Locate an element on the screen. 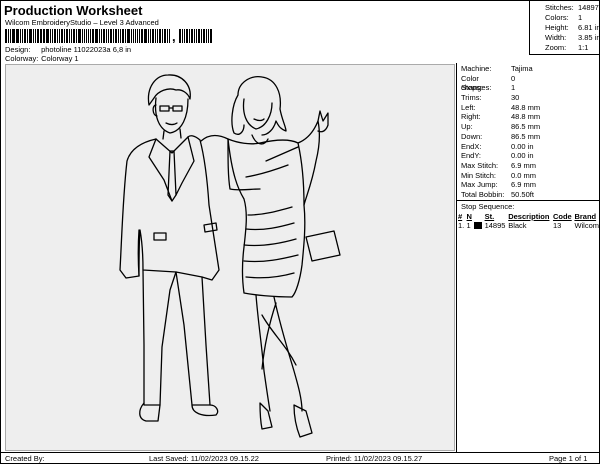 This screenshot has height=465, width=600. man-leg-right is located at coordinates (193, 338).